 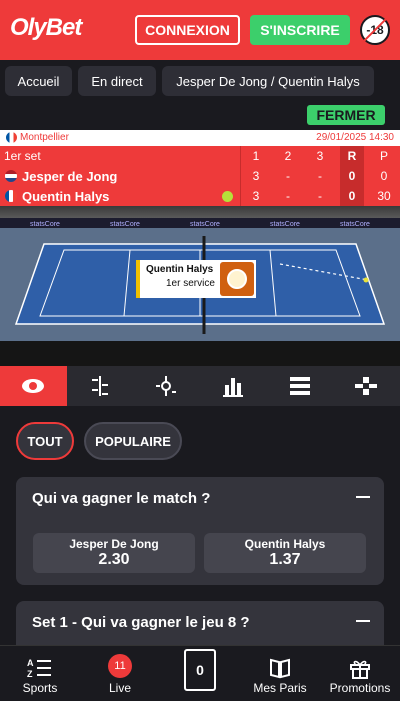 I want to click on betslip-count: 0, so click(x=200, y=669).